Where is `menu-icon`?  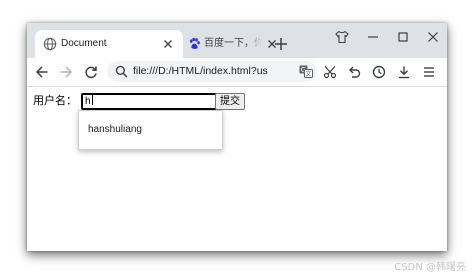 menu-icon is located at coordinates (429, 72).